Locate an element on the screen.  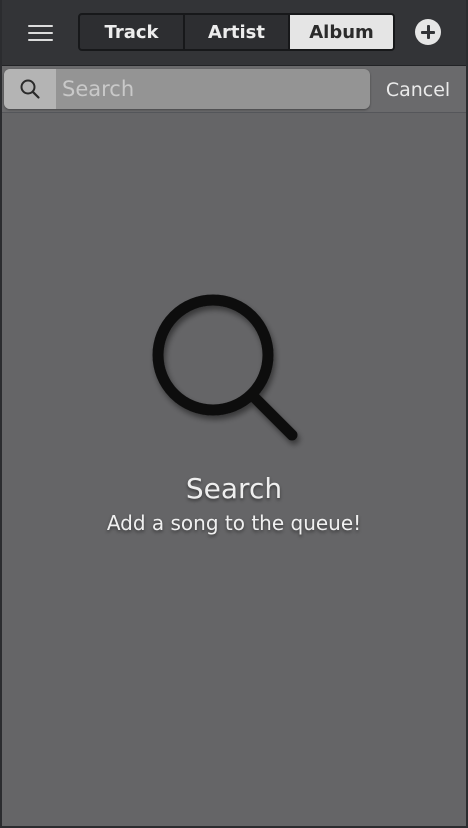
tab-artist: Artist is located at coordinates (237, 32).